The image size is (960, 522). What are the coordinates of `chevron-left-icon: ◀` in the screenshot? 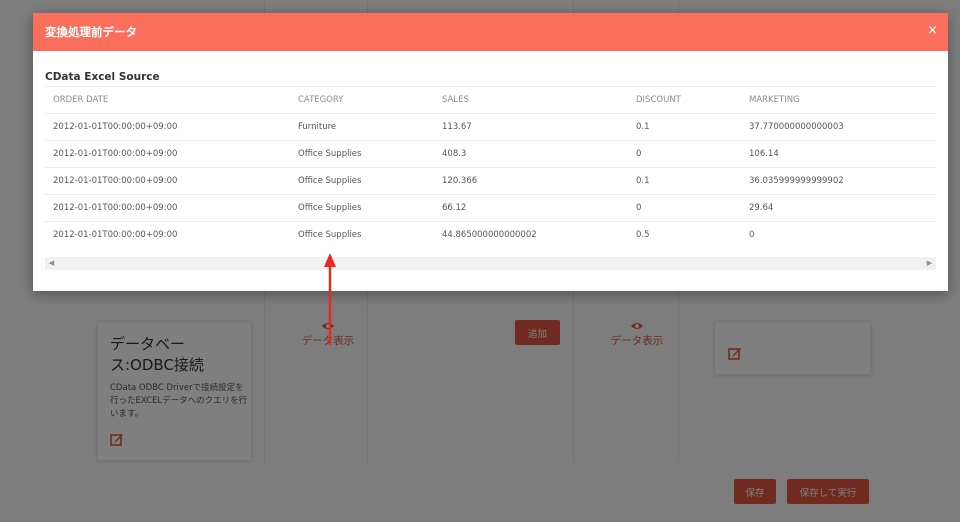 It's located at (51, 263).